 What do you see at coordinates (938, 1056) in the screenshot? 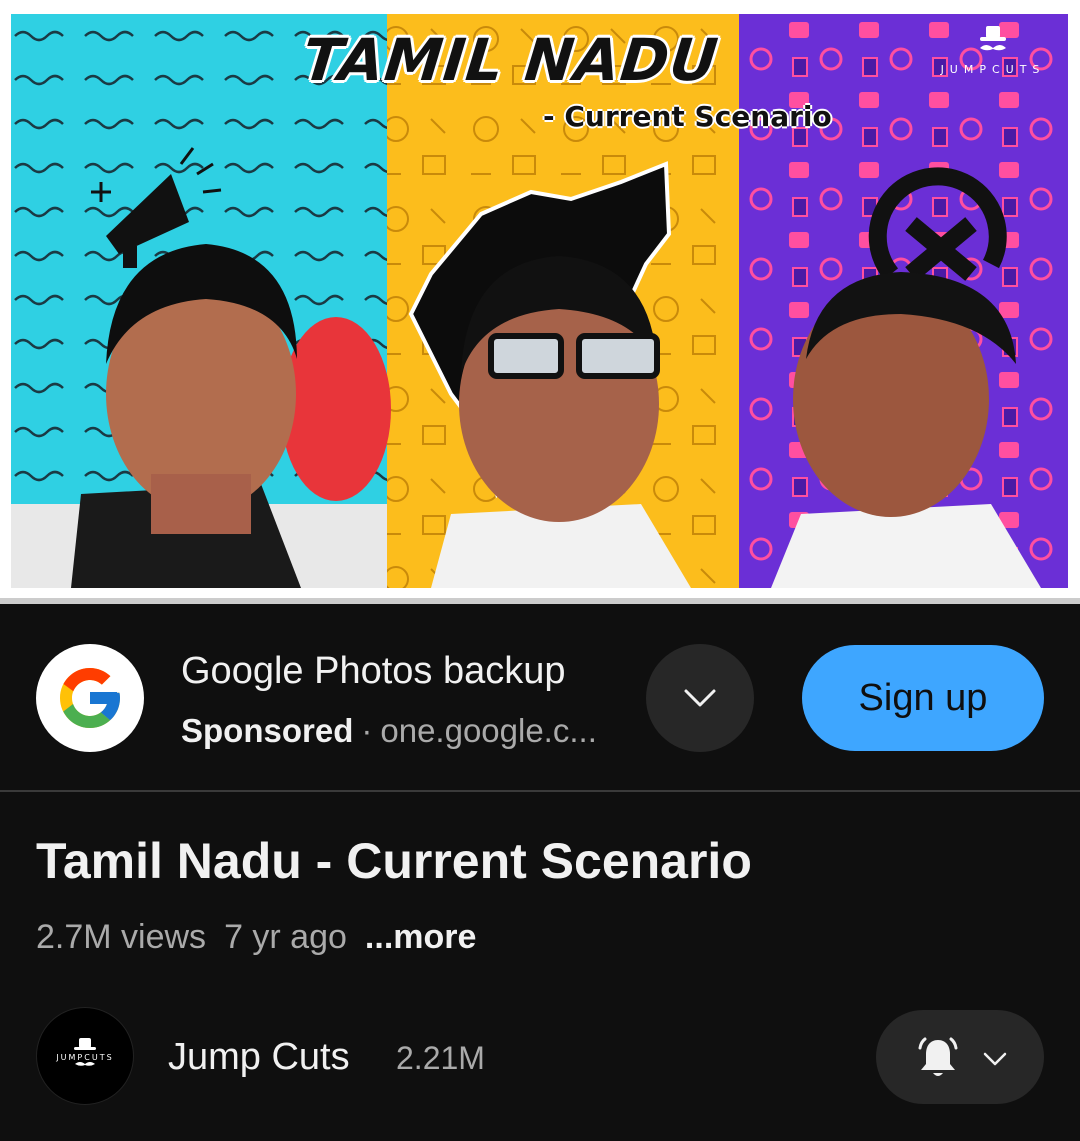
I see `bell-icon` at bounding box center [938, 1056].